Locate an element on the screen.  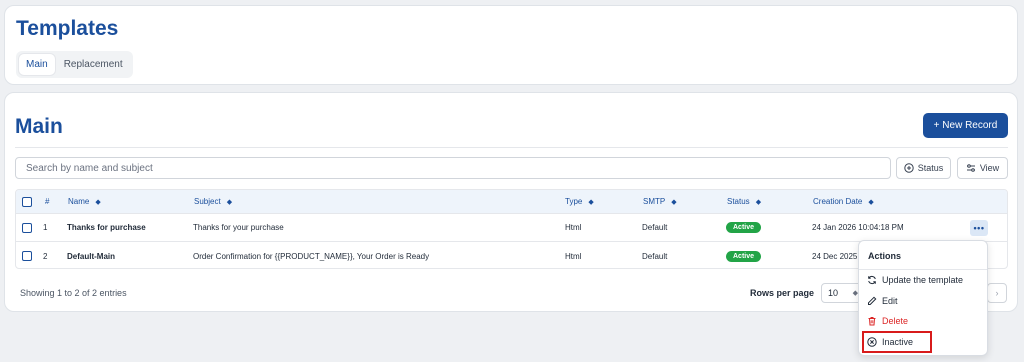
column-header-date-sort: Creation Date ◆ is located at coordinates (843, 201).